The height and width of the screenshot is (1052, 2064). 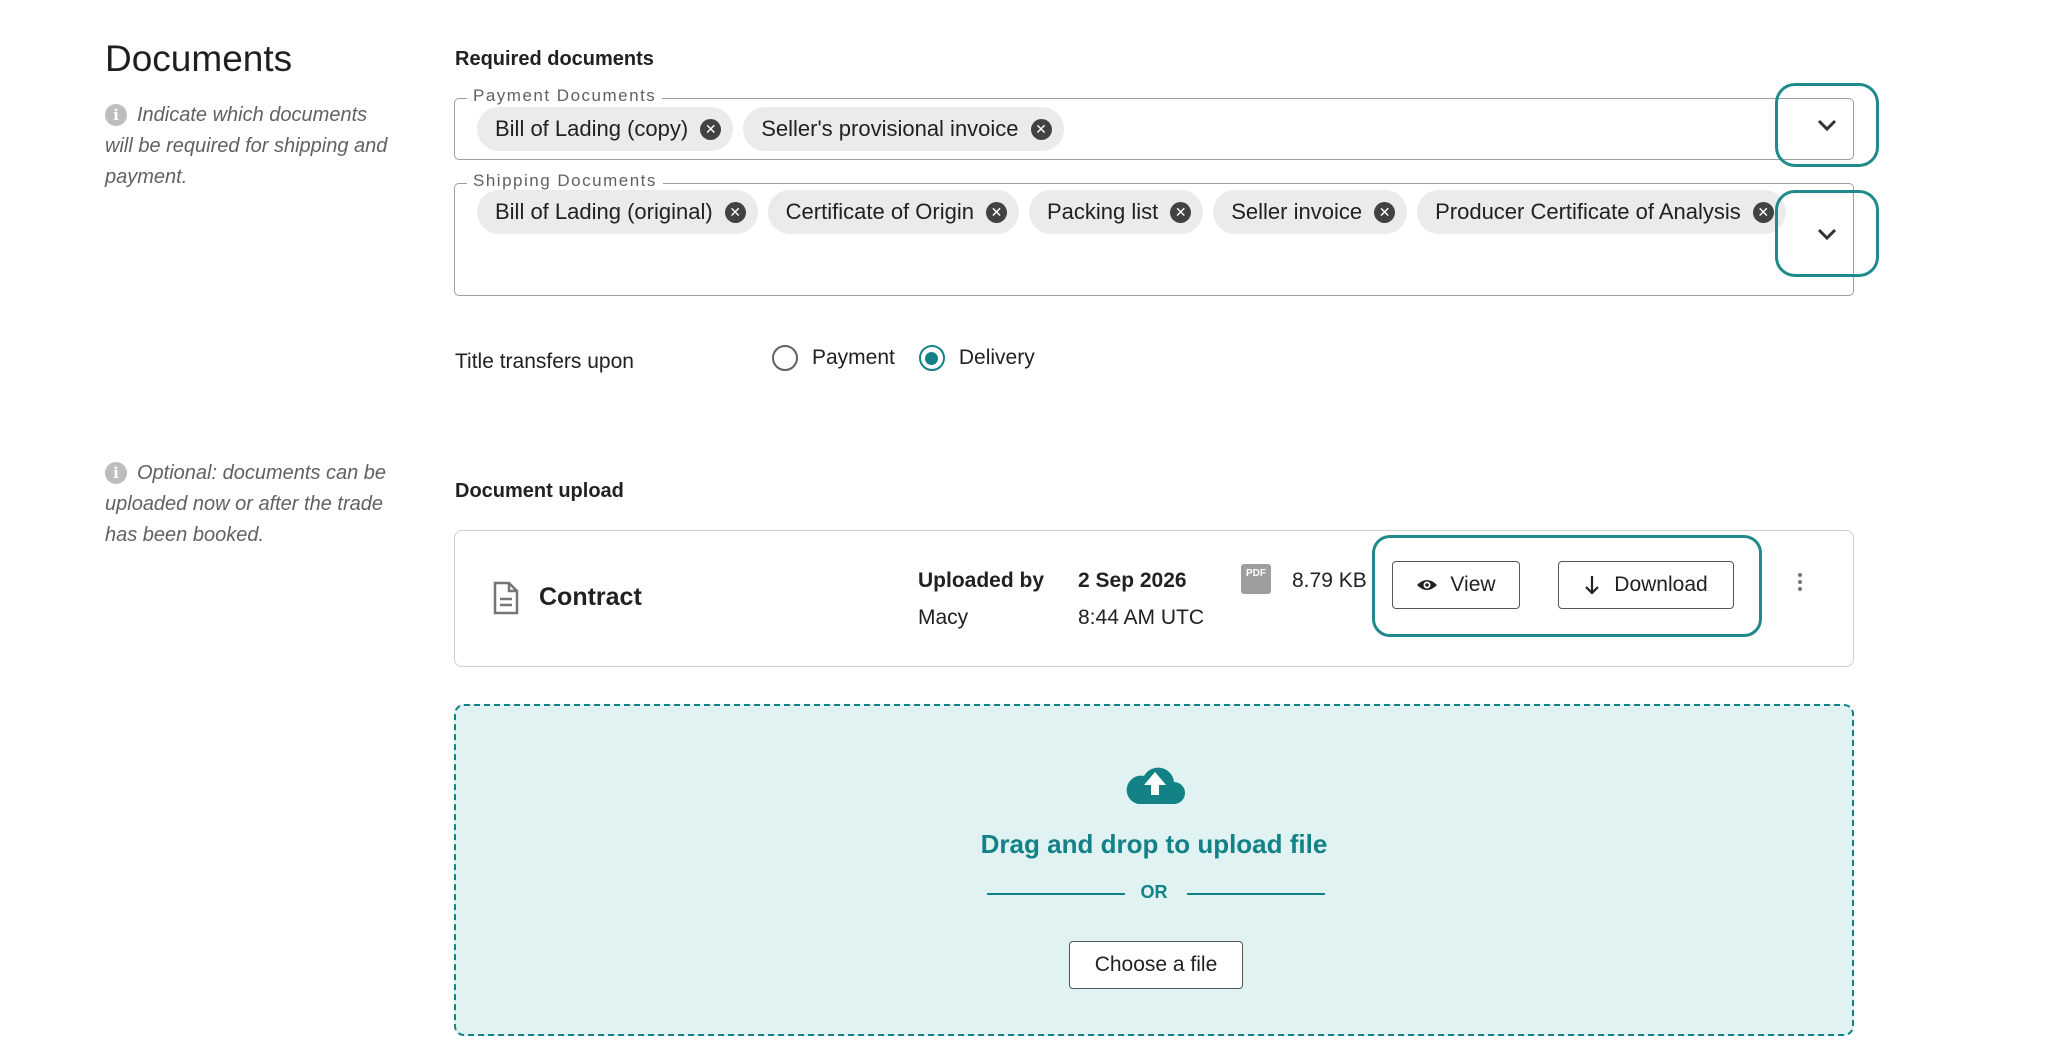 What do you see at coordinates (1297, 211) in the screenshot?
I see `chip-label: Seller invoice` at bounding box center [1297, 211].